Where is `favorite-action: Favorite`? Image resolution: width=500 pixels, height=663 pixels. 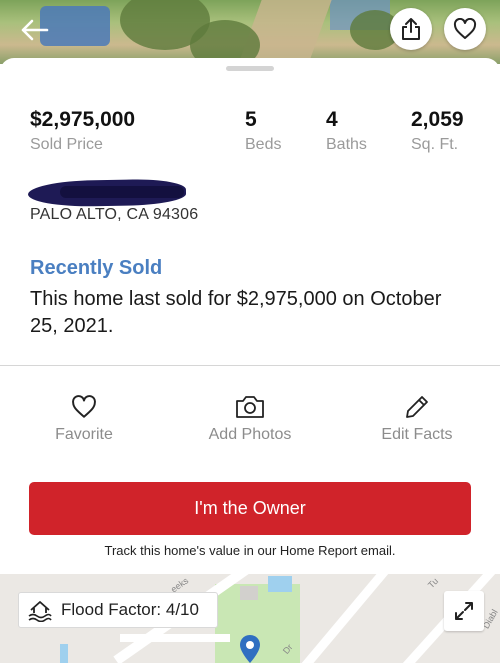
favorite-action: Favorite is located at coordinates (84, 418).